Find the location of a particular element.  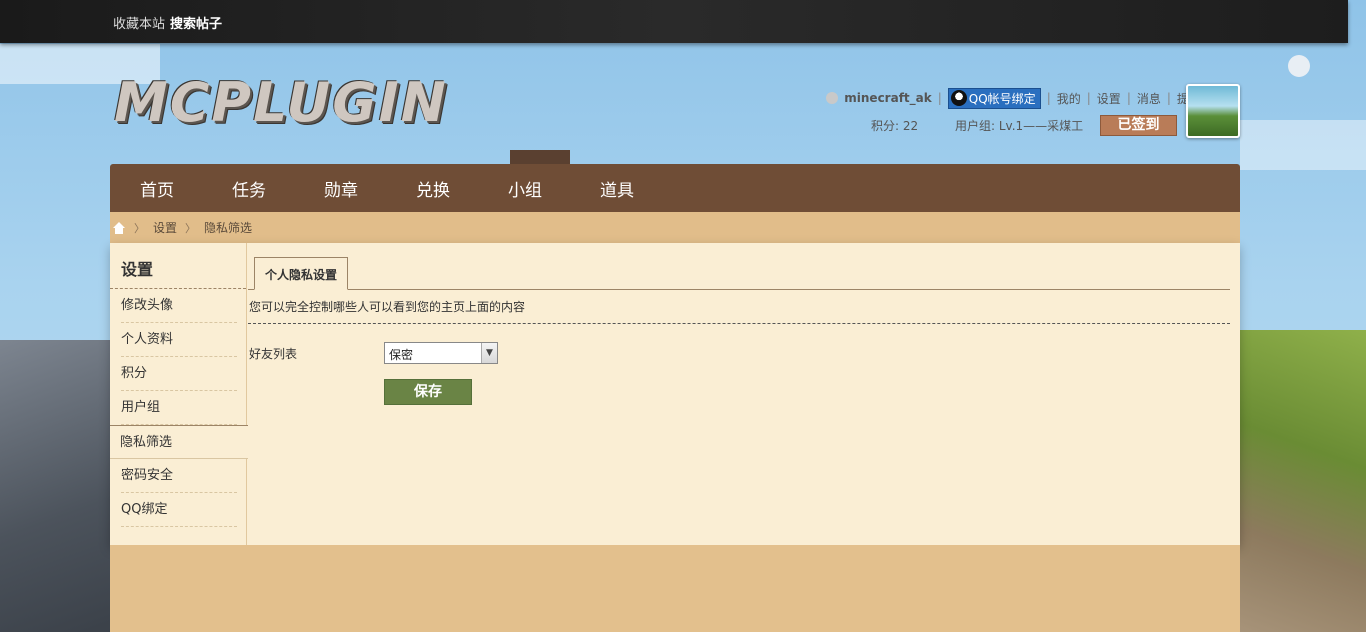

site-logo: MCPLUGIN is located at coordinates (280, 103).